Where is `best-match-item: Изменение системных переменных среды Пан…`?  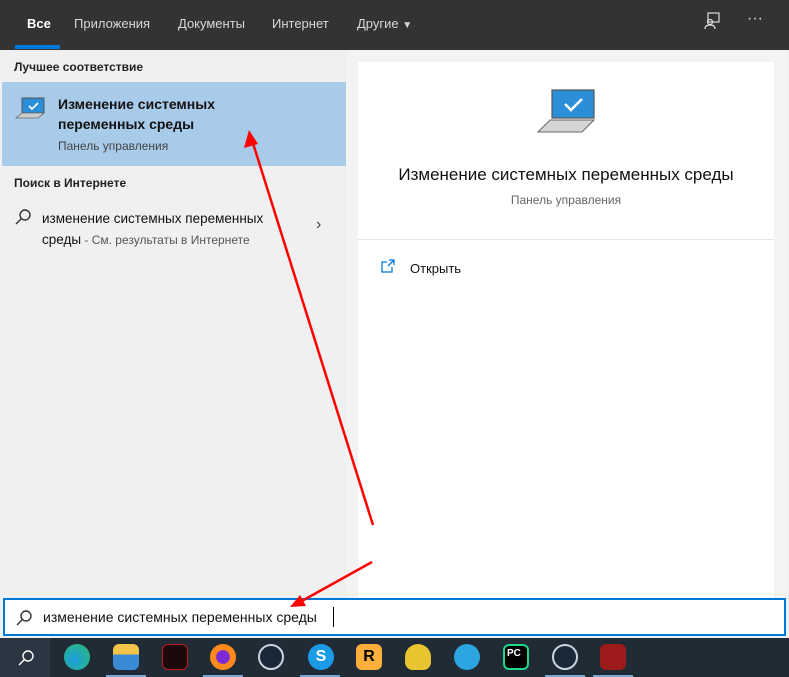 best-match-item: Изменение системных переменных среды Пан… is located at coordinates (174, 124).